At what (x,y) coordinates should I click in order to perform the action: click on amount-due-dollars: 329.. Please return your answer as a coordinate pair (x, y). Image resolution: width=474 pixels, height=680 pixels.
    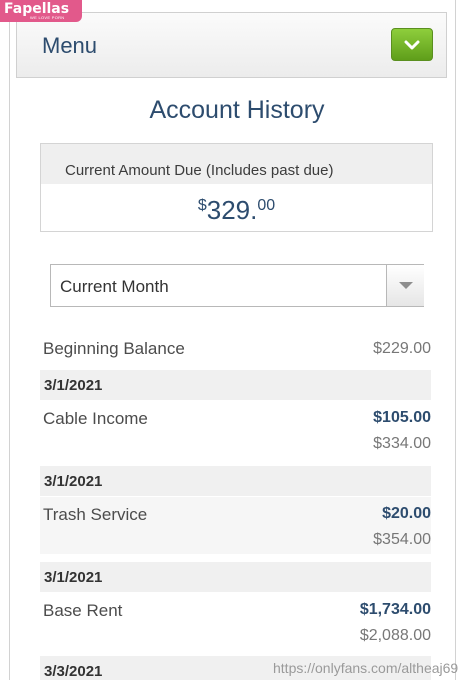
    Looking at the image, I should click on (232, 210).